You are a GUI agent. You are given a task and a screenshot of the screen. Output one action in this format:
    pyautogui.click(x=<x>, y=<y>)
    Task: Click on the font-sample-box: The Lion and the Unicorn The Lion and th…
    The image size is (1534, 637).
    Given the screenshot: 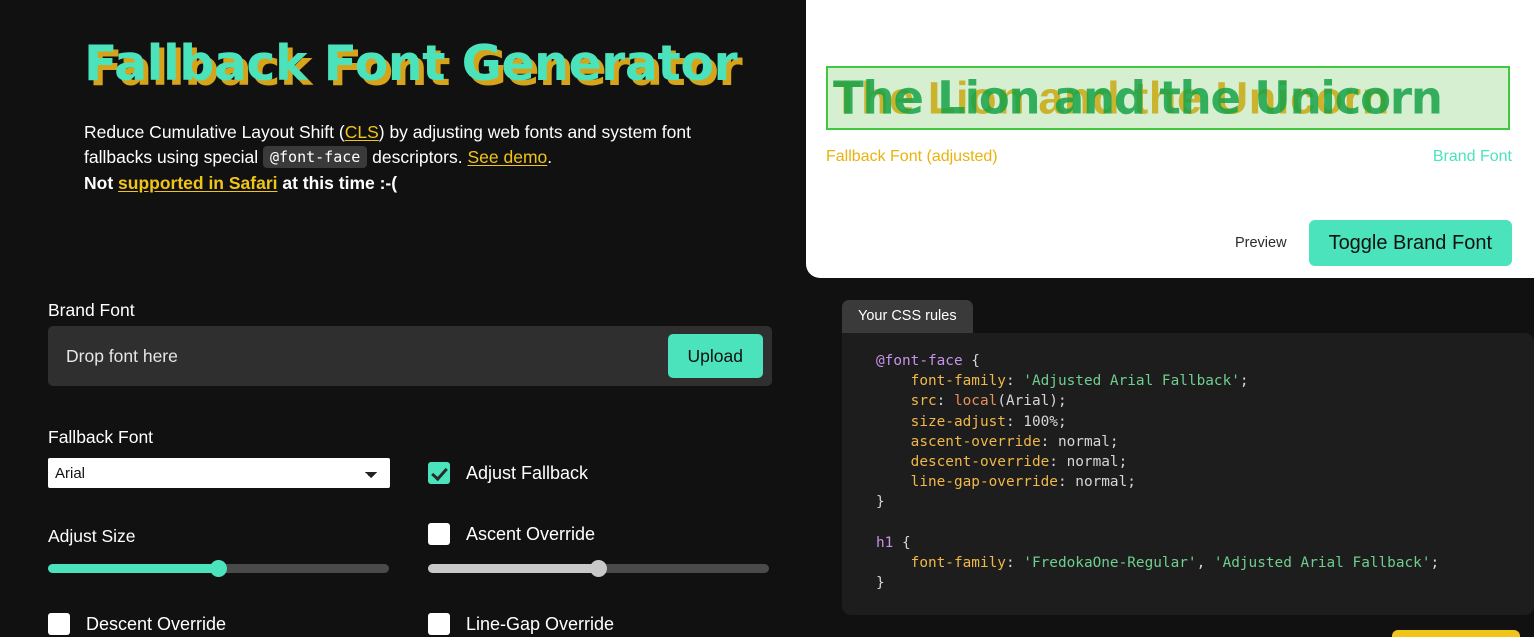 What is the action you would take?
    pyautogui.click(x=1168, y=98)
    